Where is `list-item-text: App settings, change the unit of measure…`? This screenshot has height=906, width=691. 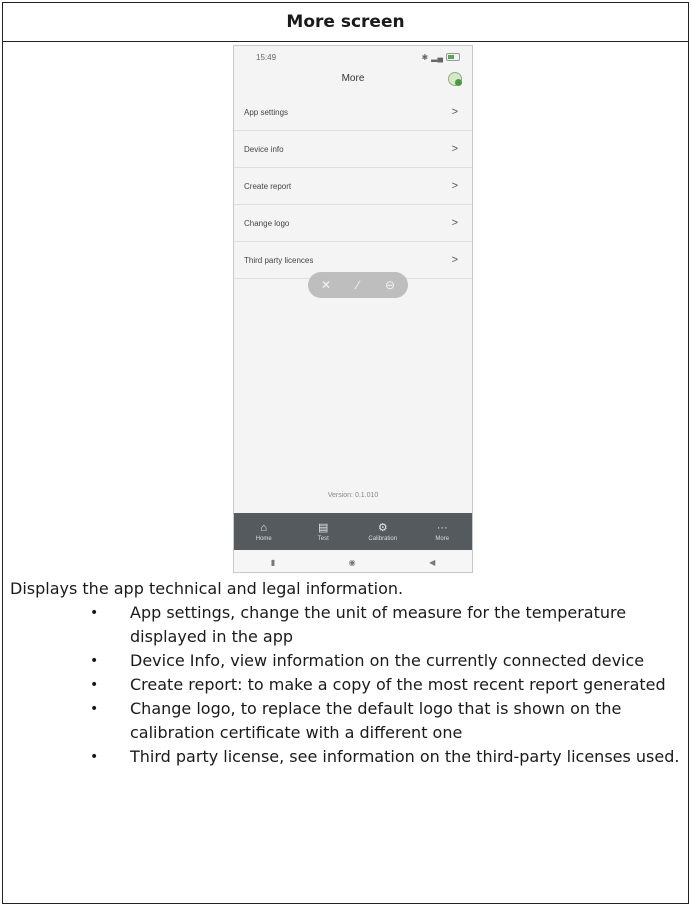
list-item-text: App settings, change the unit of measure… is located at coordinates (378, 624).